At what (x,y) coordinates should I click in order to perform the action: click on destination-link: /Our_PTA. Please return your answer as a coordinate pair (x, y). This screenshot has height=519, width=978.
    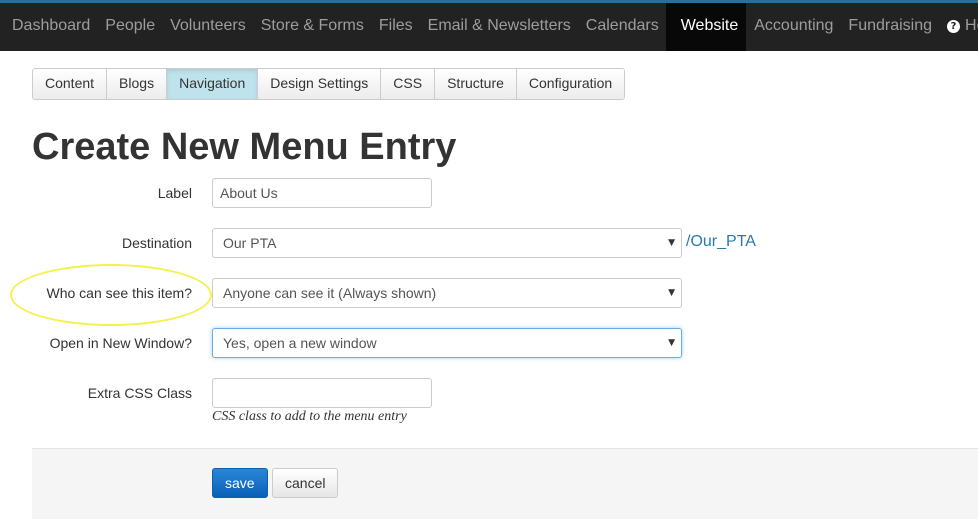
    Looking at the image, I should click on (721, 242).